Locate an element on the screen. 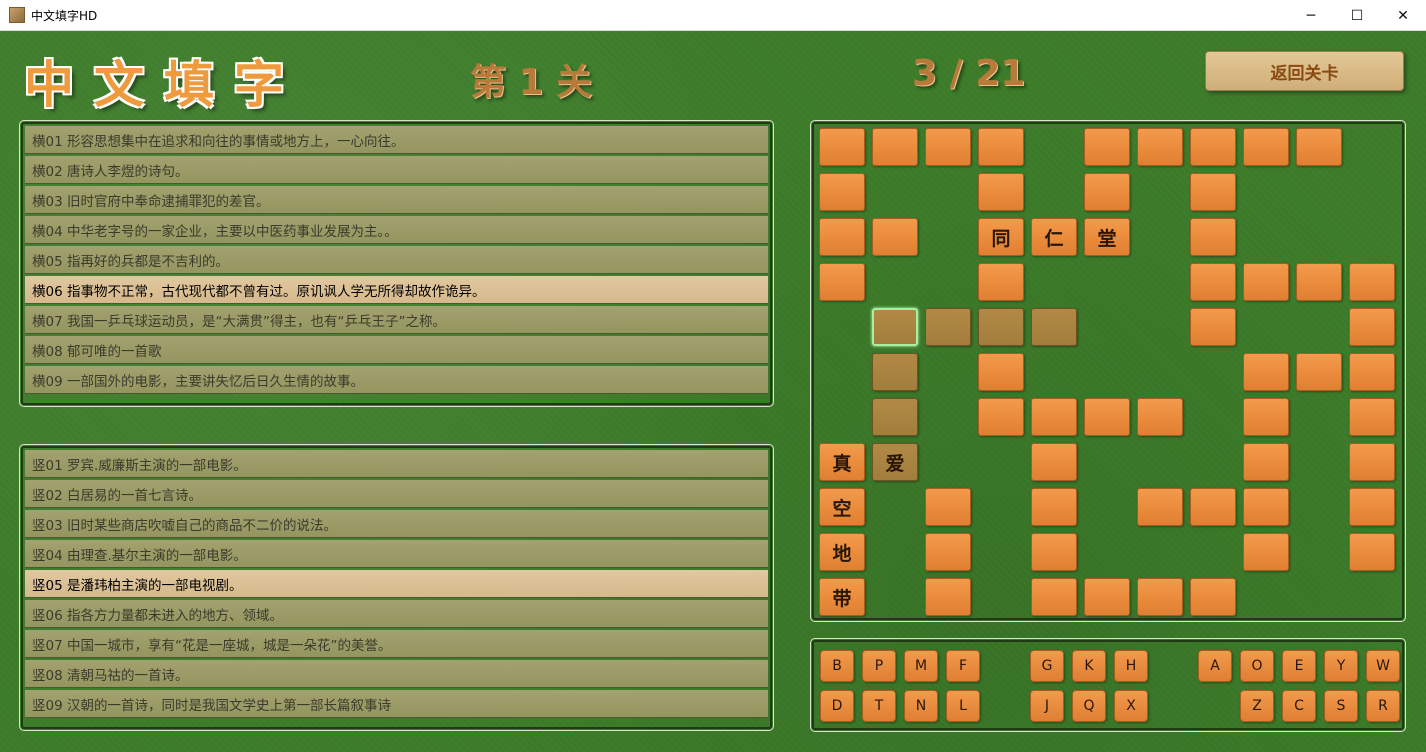  letter-key: Q is located at coordinates (1089, 706).